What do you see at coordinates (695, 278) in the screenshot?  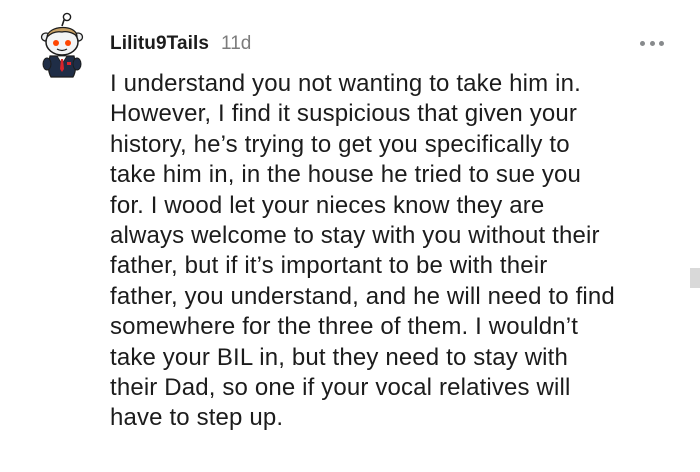 I see `scrollbar-thumb` at bounding box center [695, 278].